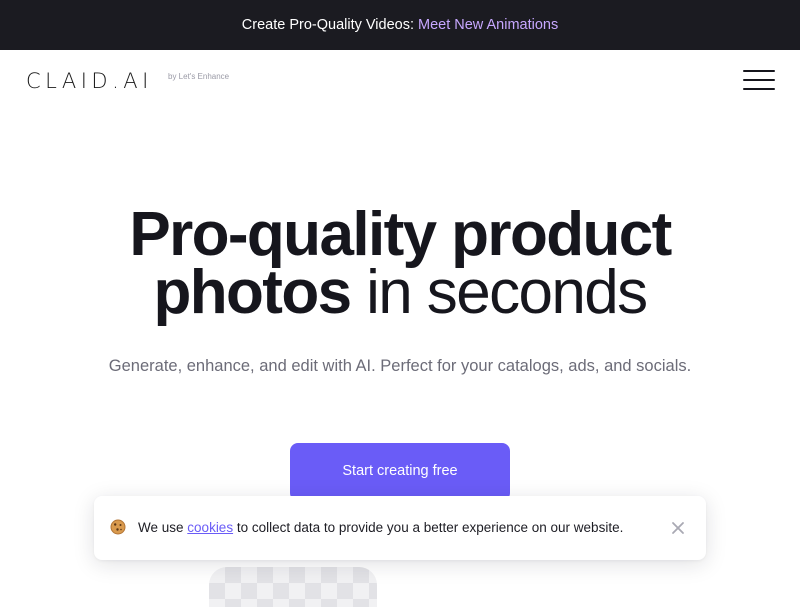  What do you see at coordinates (210, 527) in the screenshot?
I see `cookies-link: cookies` at bounding box center [210, 527].